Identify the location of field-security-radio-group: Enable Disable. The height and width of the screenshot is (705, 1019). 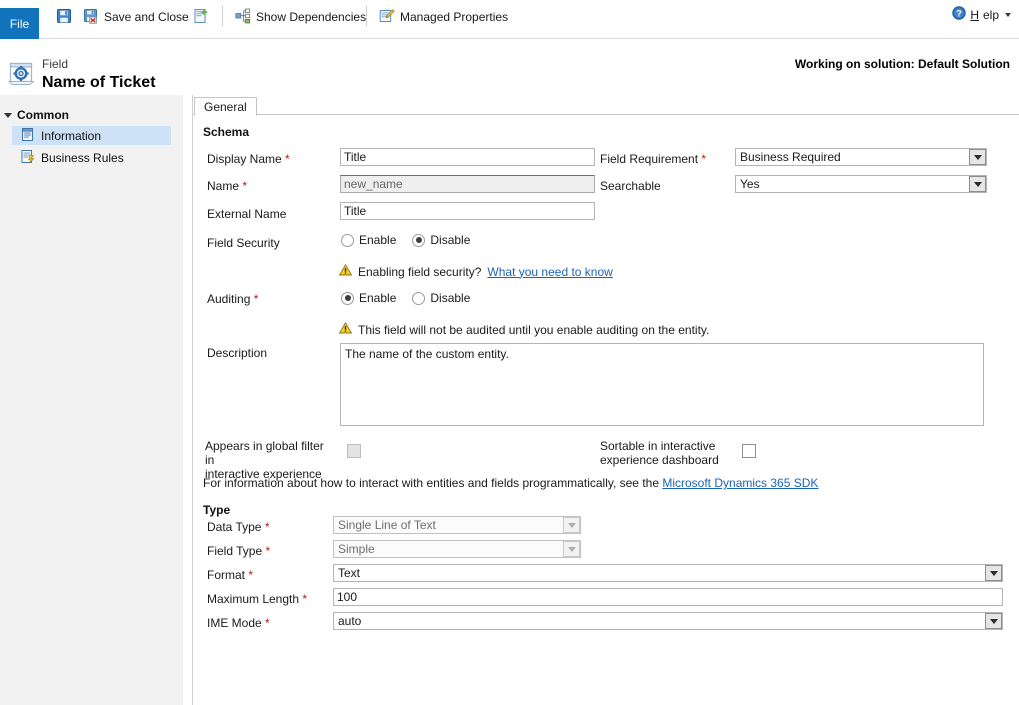
(410, 240).